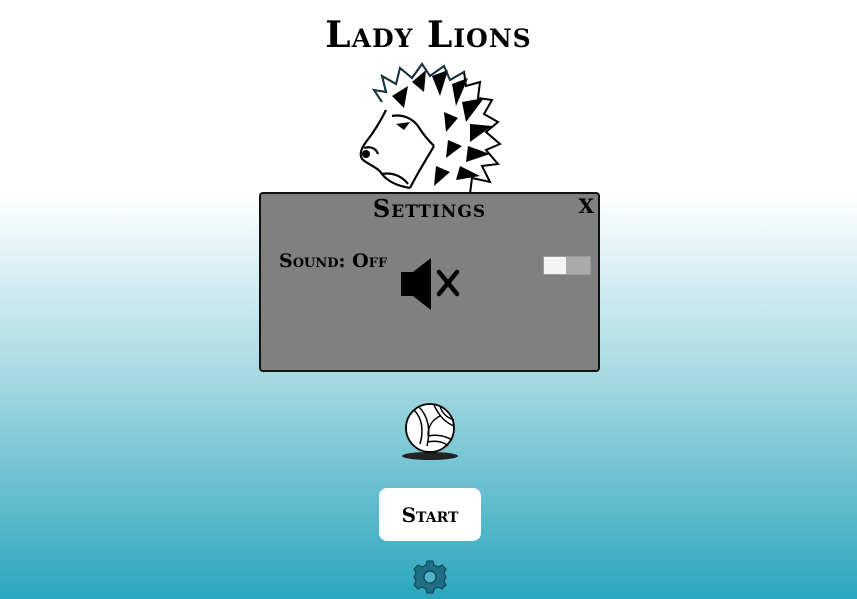  Describe the element at coordinates (430, 128) in the screenshot. I see `lion-head-icon` at that location.